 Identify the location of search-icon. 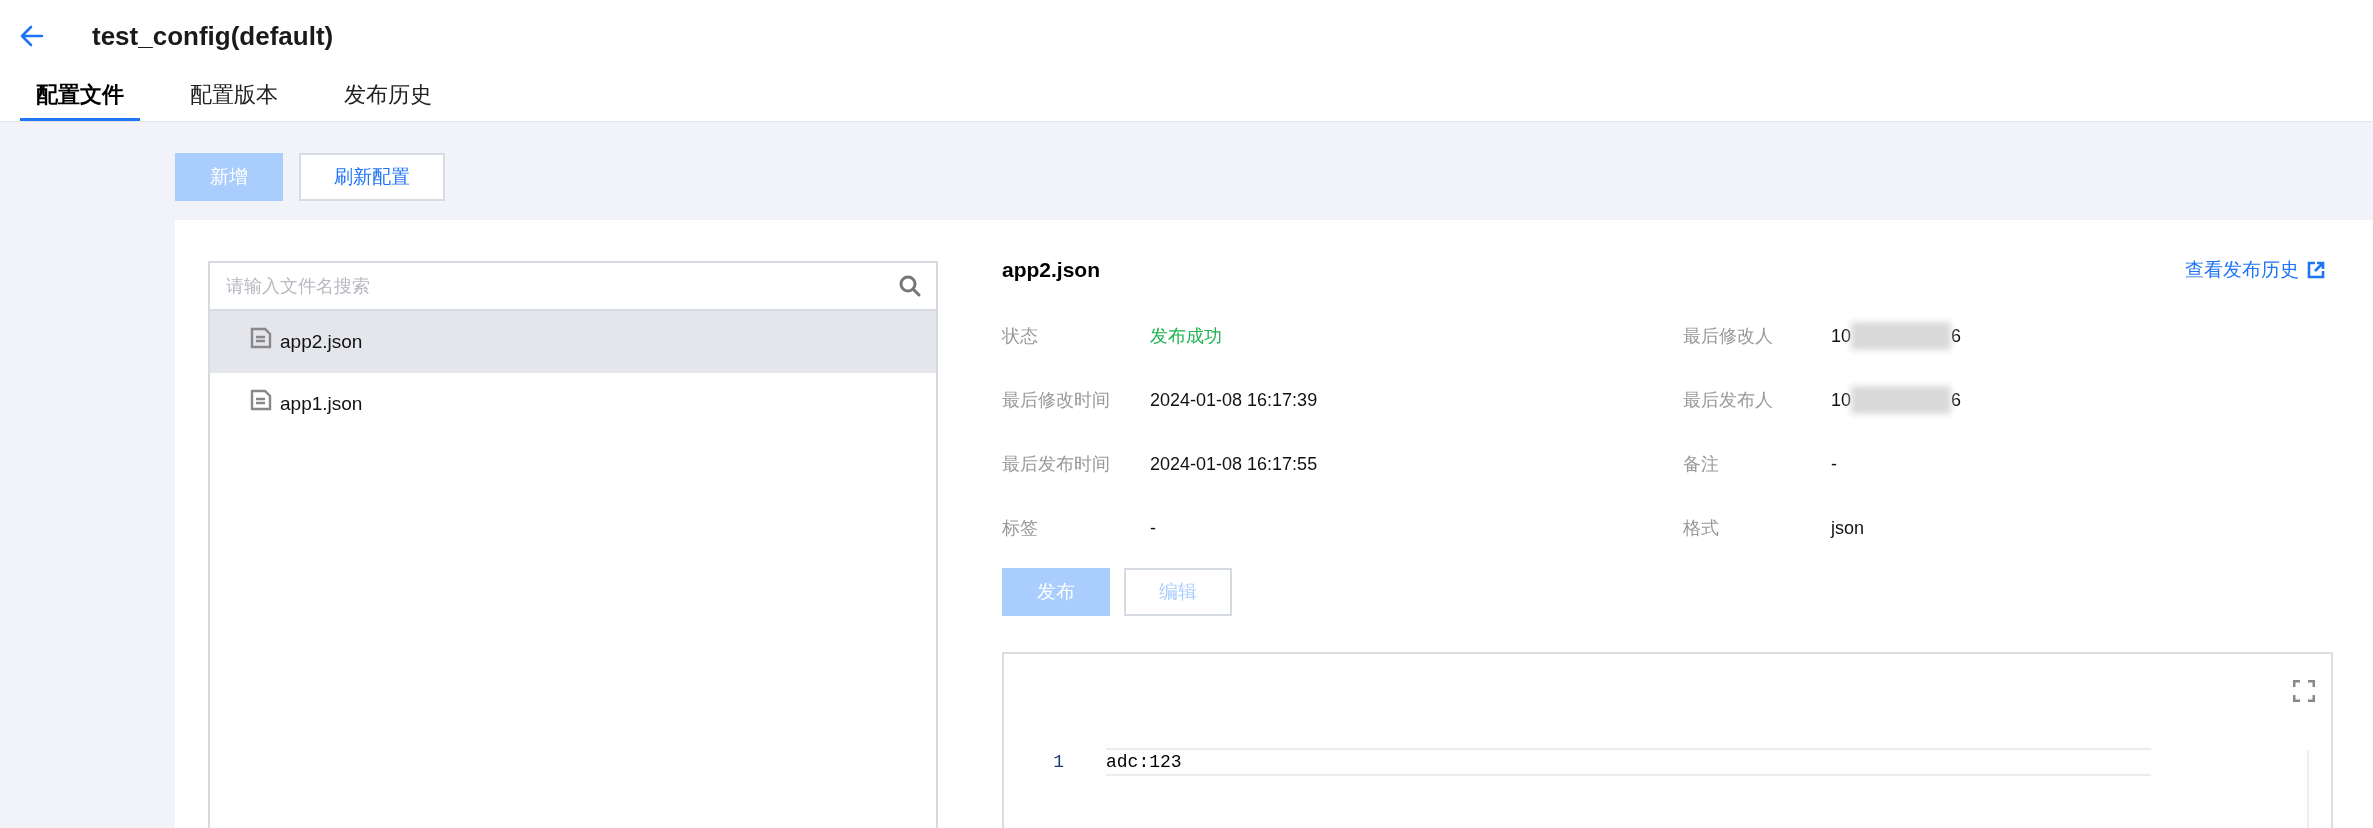
(910, 286).